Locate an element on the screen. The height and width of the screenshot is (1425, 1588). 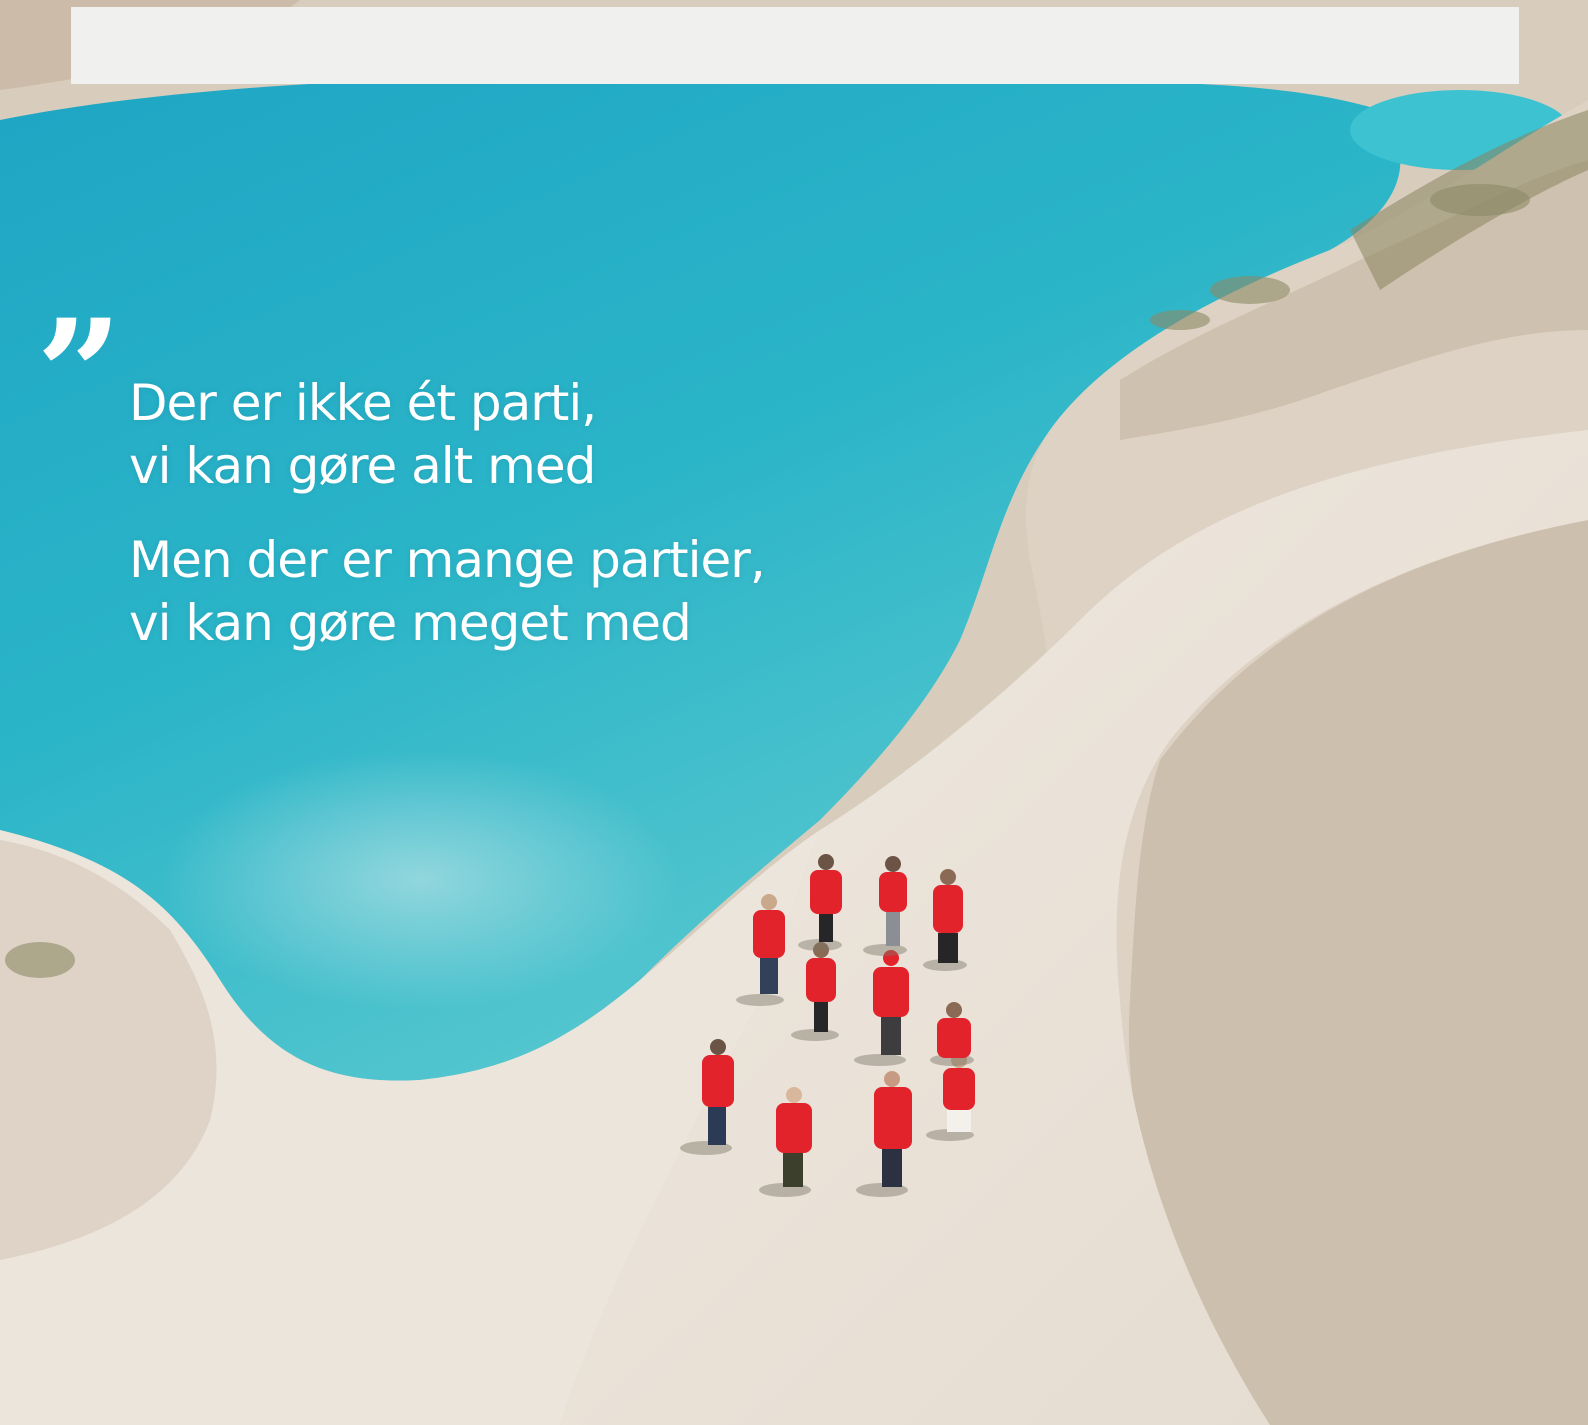
quote-line: Der er ikke ét parti, is located at coordinates (363, 403).